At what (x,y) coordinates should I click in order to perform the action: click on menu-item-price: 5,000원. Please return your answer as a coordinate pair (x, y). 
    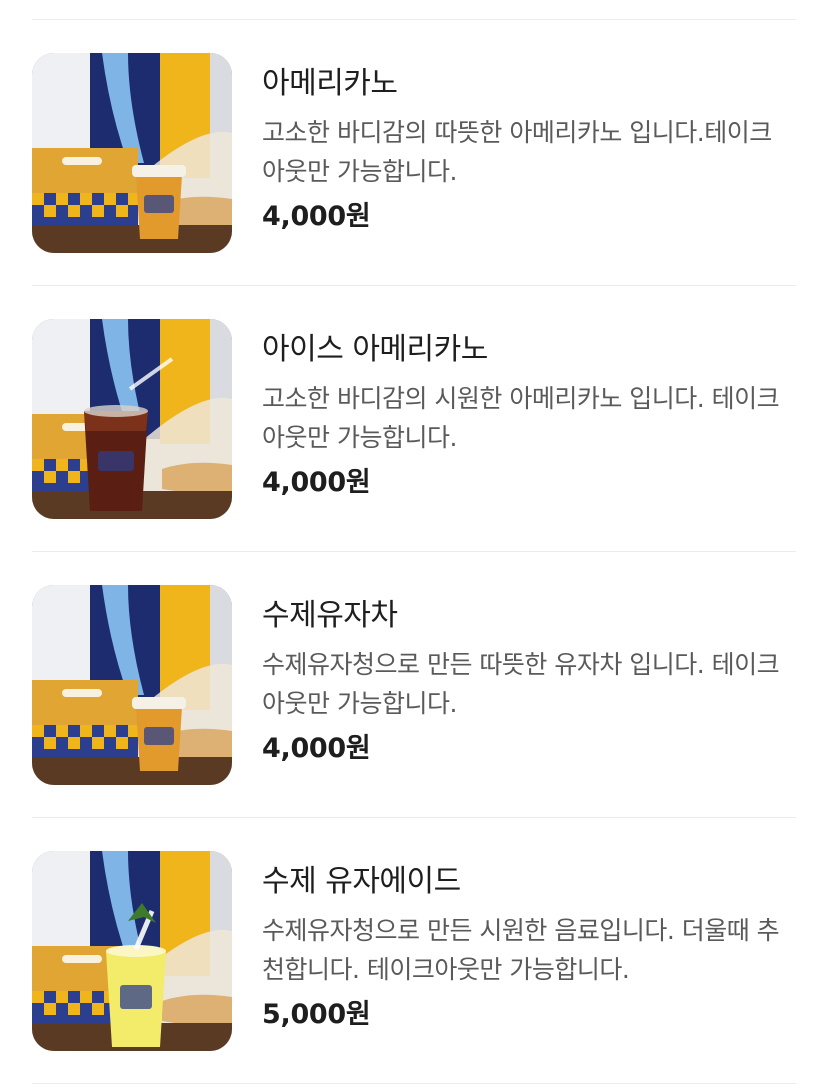
    Looking at the image, I should click on (316, 1014).